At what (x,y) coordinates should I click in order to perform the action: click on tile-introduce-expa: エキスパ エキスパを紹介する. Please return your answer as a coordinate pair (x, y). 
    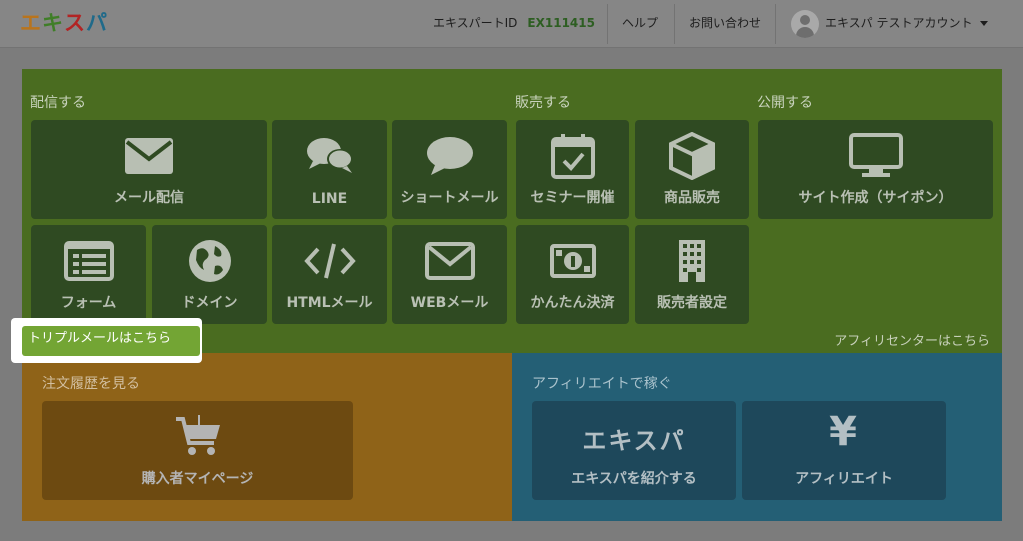
    Looking at the image, I should click on (634, 450).